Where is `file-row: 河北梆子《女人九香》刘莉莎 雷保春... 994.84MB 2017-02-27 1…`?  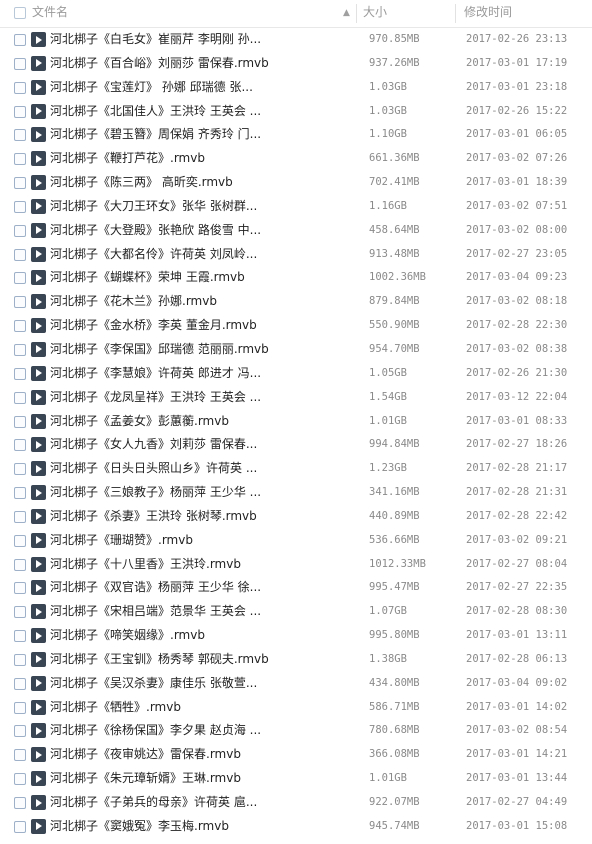 file-row: 河北梆子《女人九香》刘莉莎 雷保春... 994.84MB 2017-02-27 1… is located at coordinates (296, 445).